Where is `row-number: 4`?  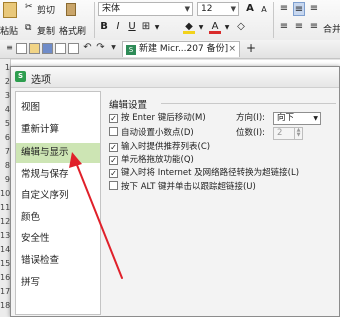
row-number: 4 is located at coordinates (5, 109).